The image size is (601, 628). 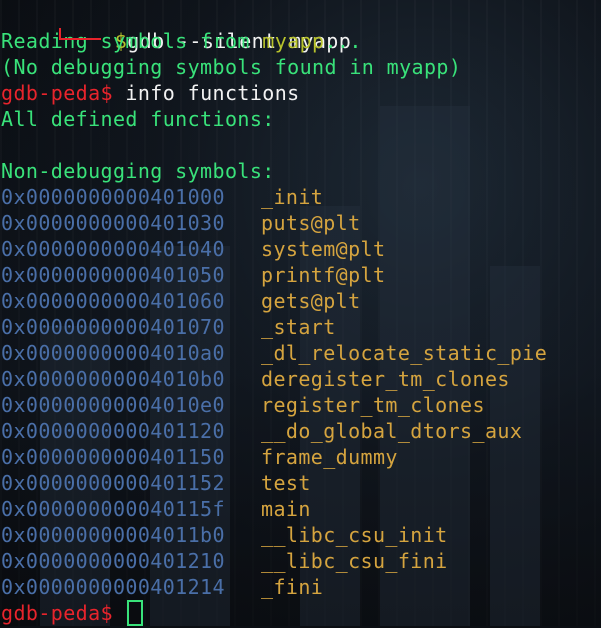 What do you see at coordinates (404, 353) in the screenshot?
I see `function-name: _dl_relocate_static_pie` at bounding box center [404, 353].